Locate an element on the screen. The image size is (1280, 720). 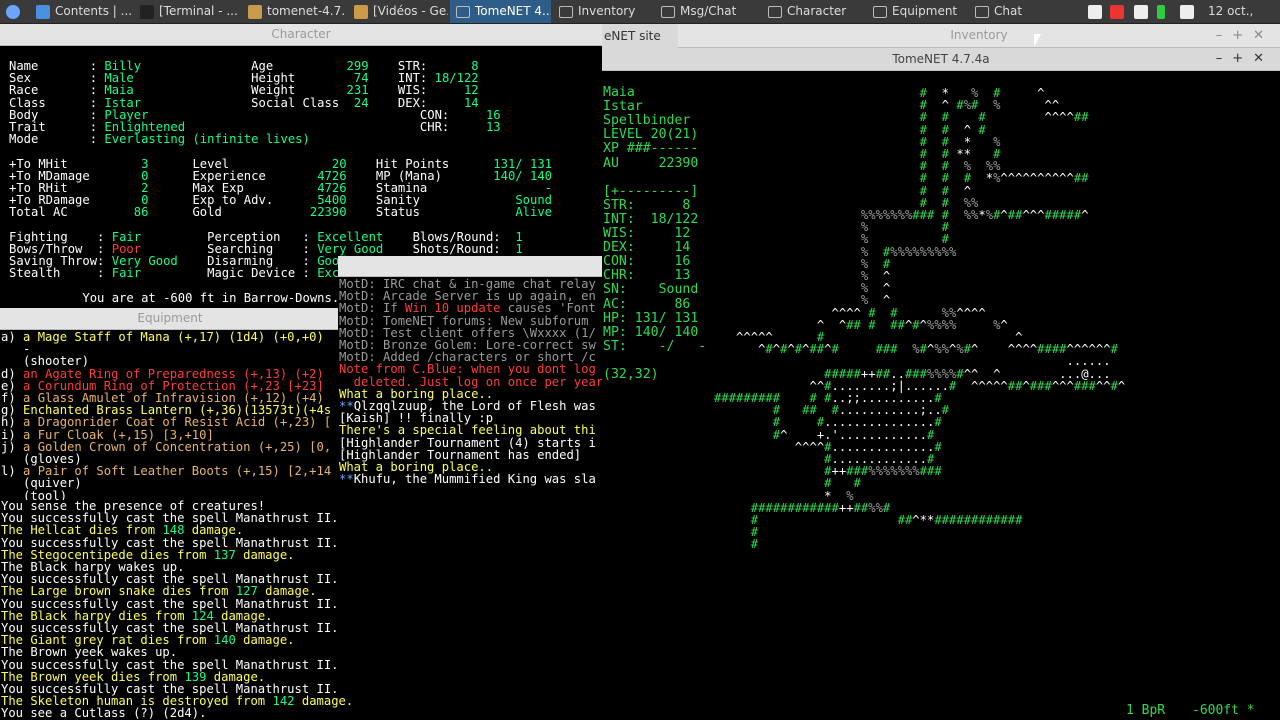
clock: 12 oct., 14:38 is located at coordinates (1244, 20).